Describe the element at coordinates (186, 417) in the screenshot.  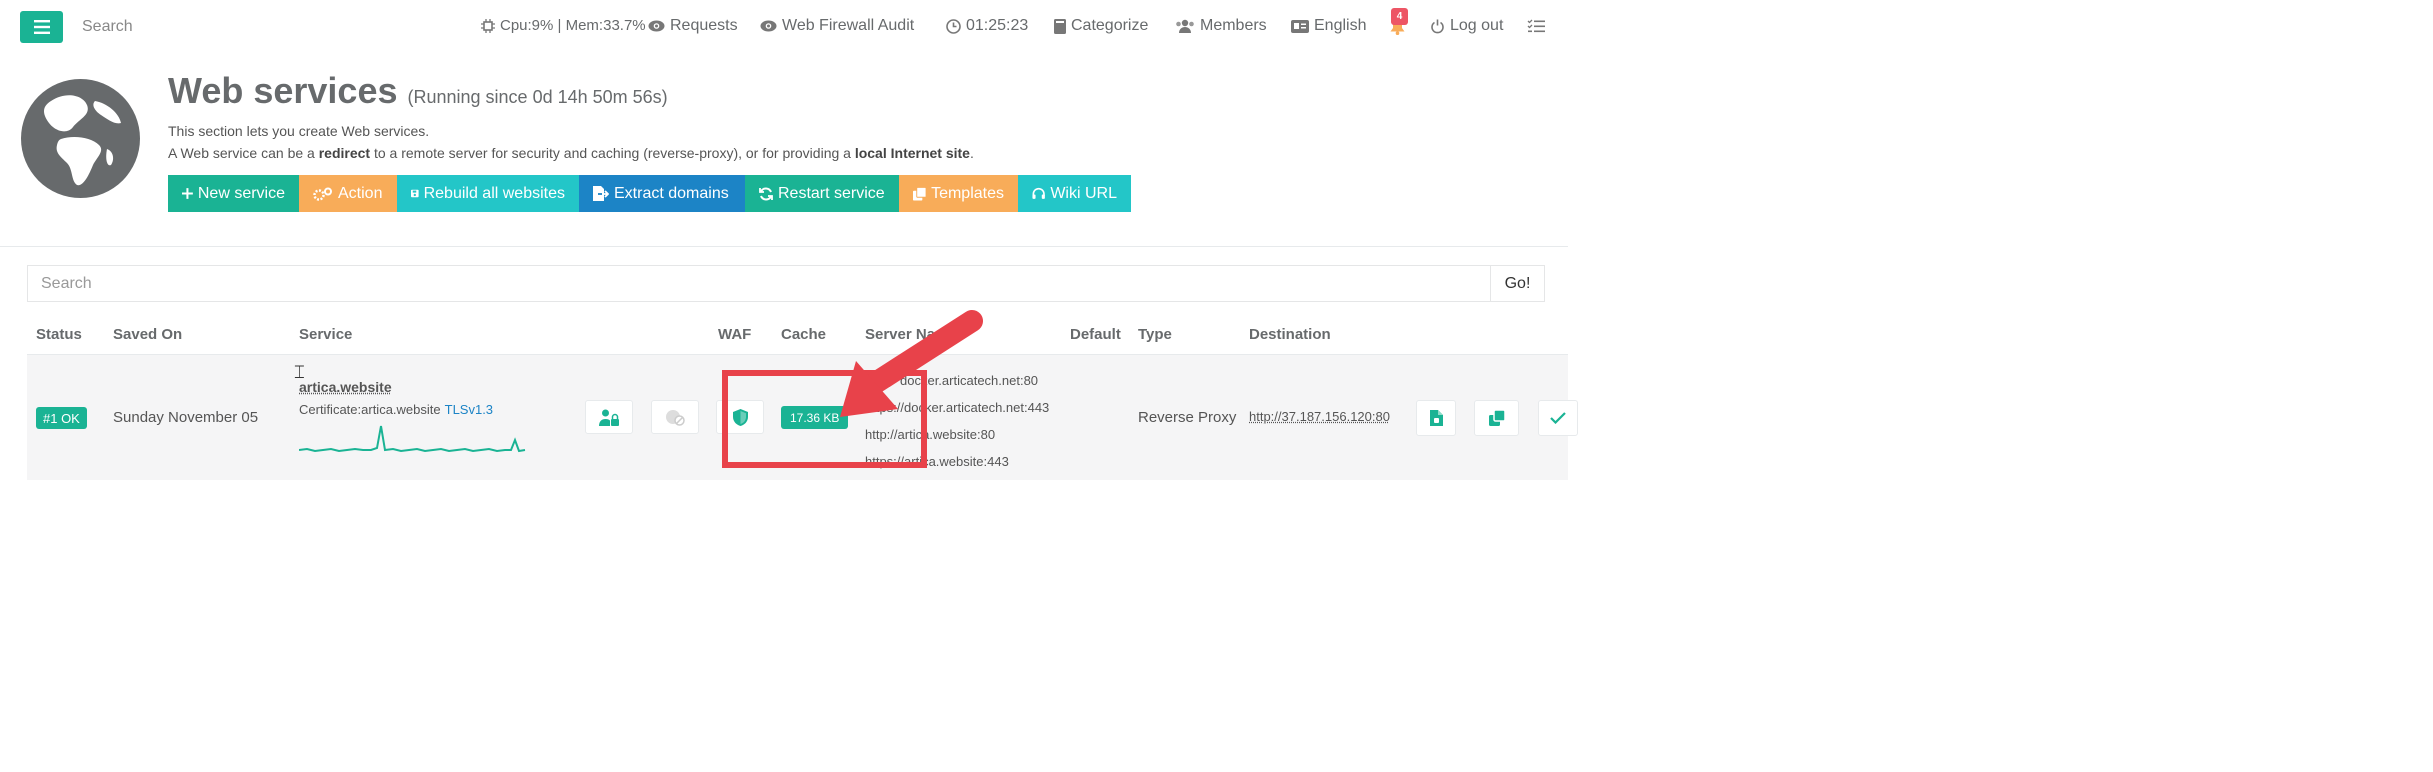
I see `saved-on-cell: Sunday November 05` at that location.